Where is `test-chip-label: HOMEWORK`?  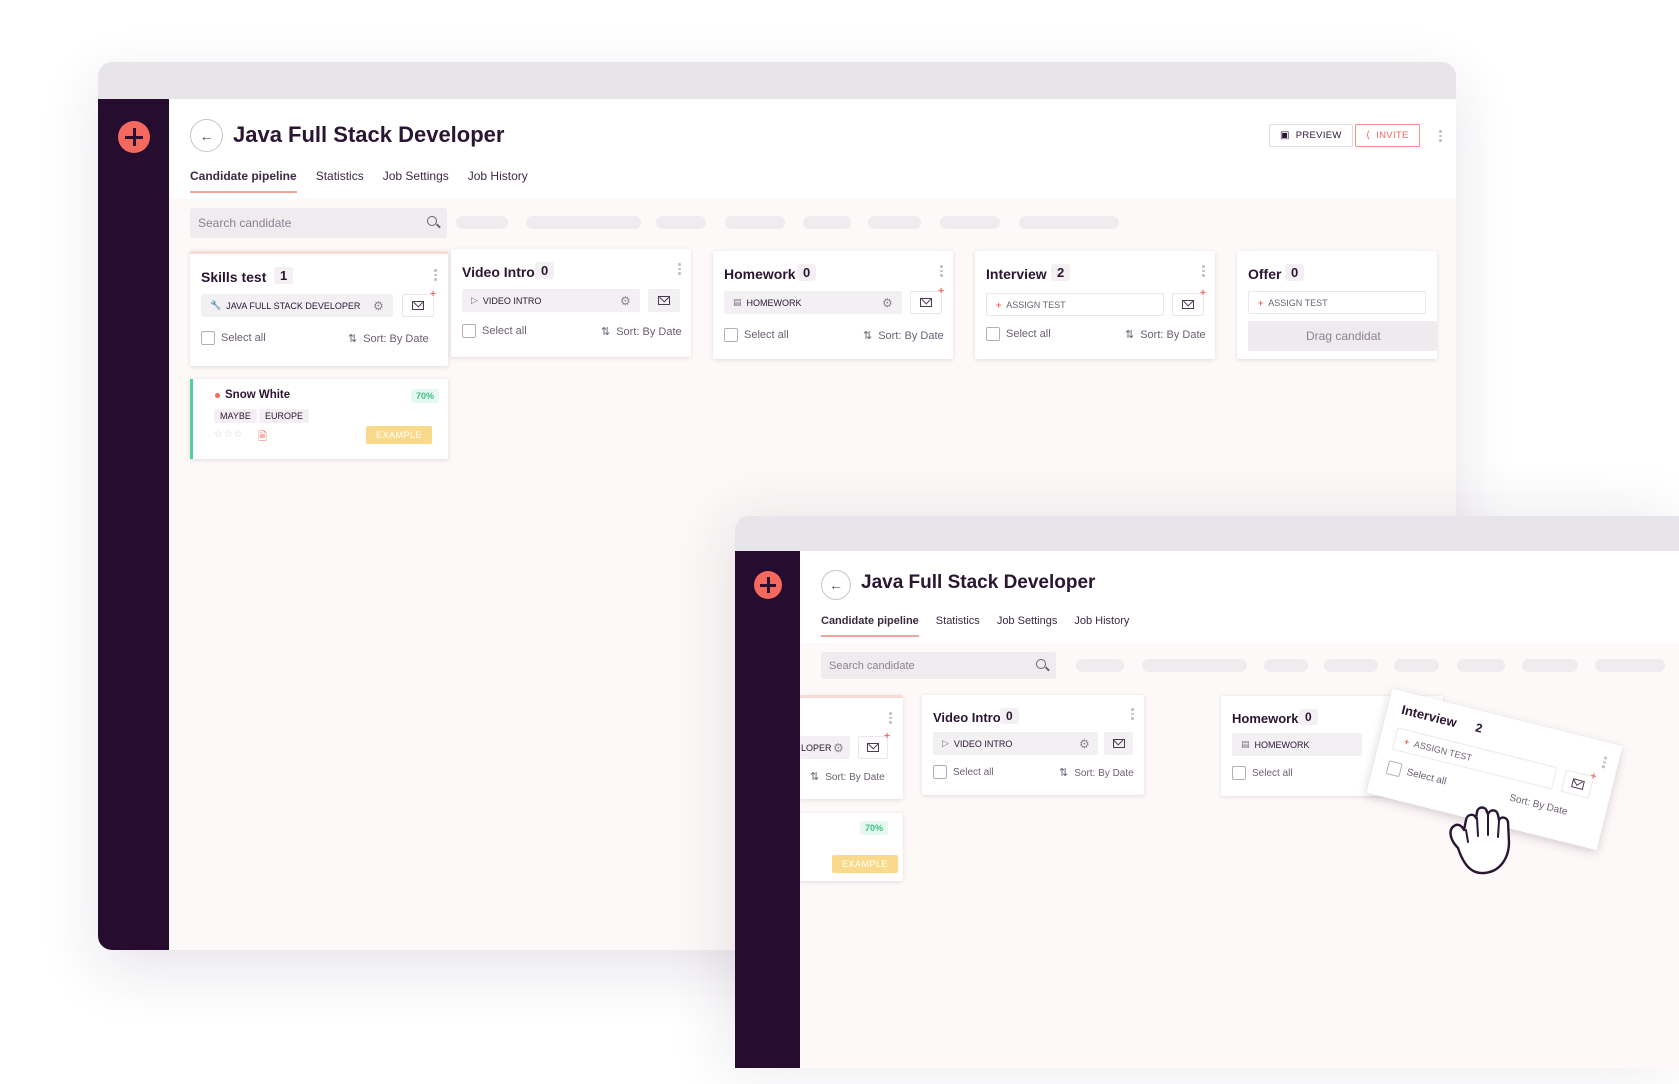 test-chip-label: HOMEWORK is located at coordinates (774, 302).